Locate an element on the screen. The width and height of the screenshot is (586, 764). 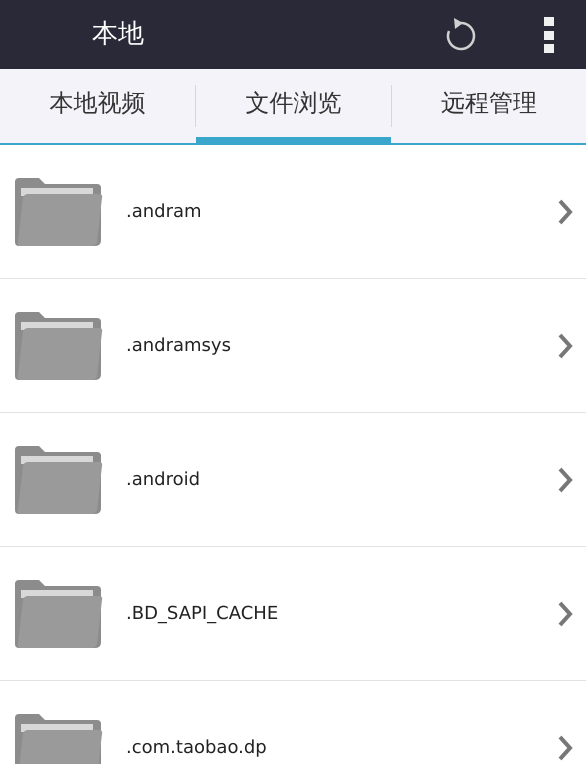
folder-name: .andramsys is located at coordinates (178, 346).